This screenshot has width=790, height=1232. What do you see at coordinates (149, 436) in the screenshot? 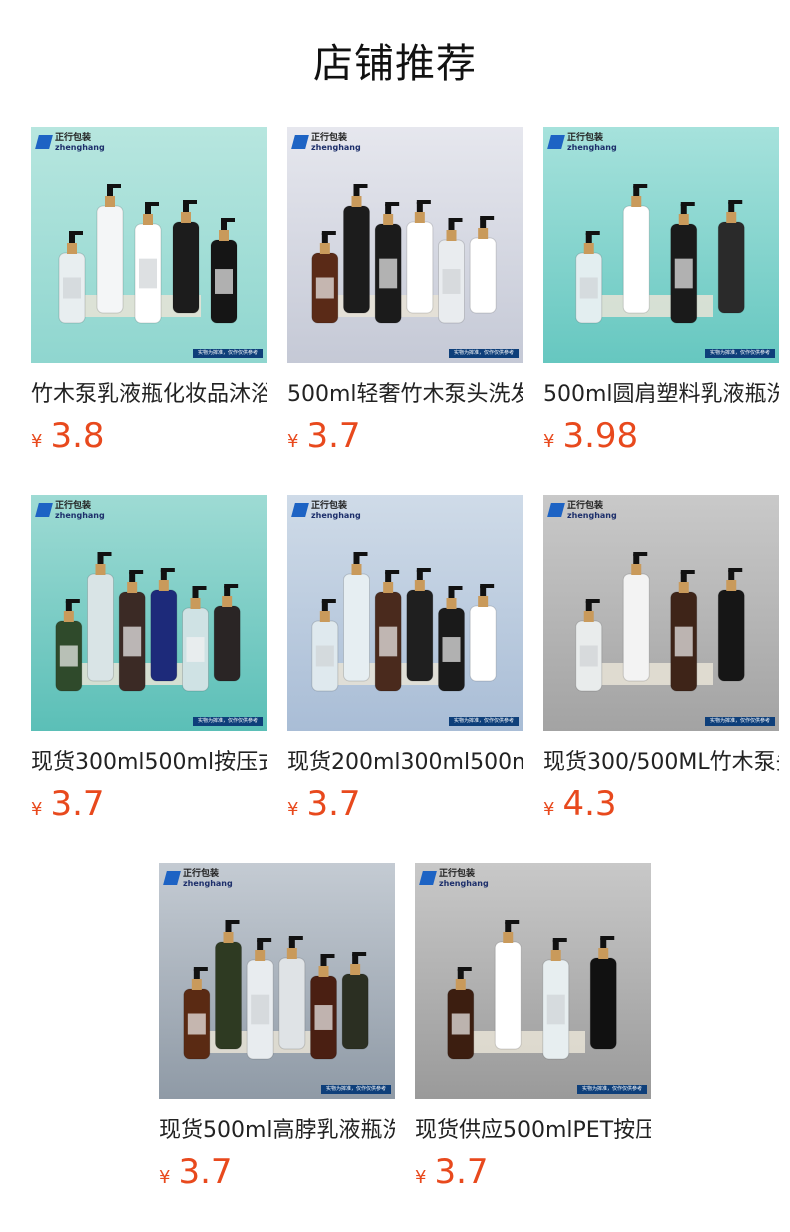
I see `product-price: ¥3.8` at bounding box center [149, 436].